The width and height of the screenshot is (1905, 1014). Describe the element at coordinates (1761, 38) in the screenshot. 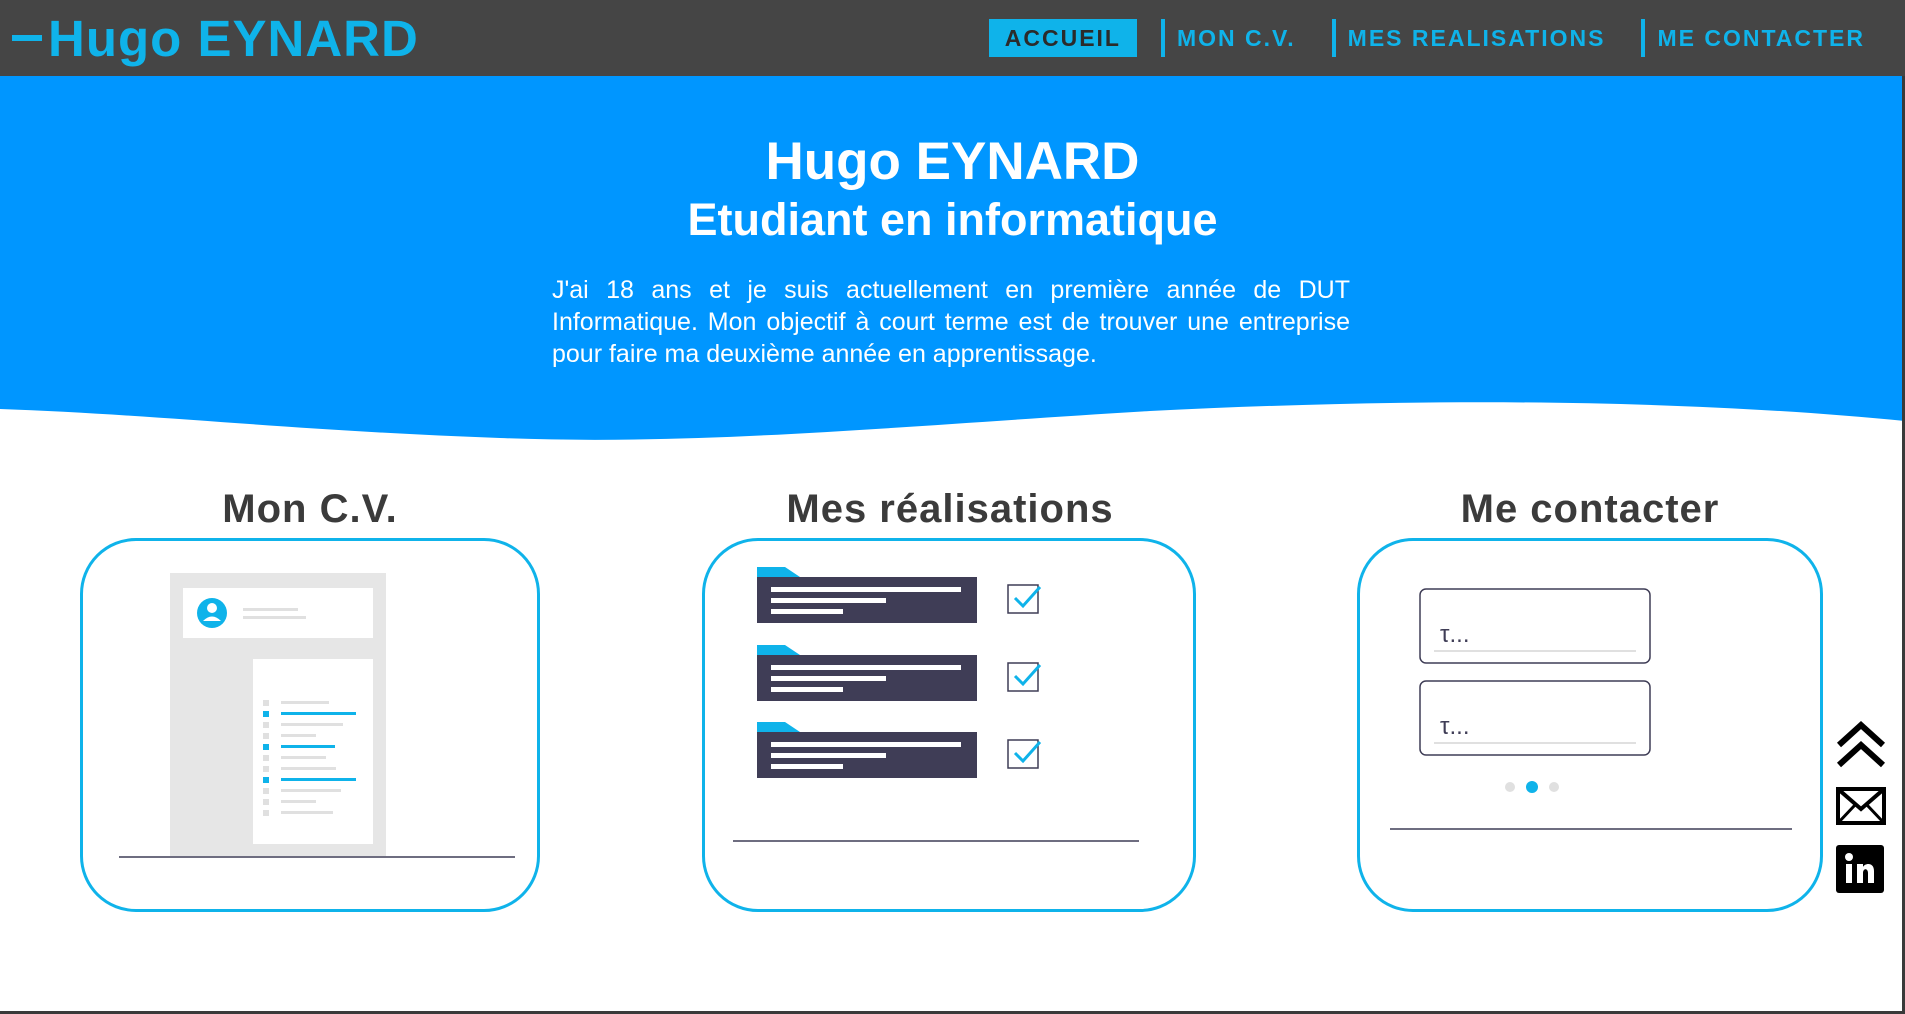

I see `nav-item-contact: ME CONTACTER` at that location.